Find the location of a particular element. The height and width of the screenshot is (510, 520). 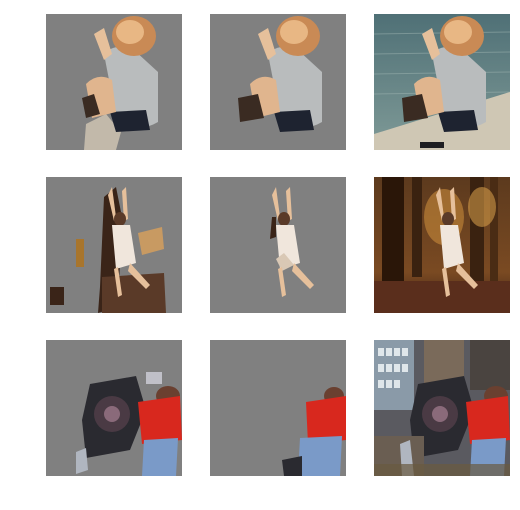

row1-masked-tight-image is located at coordinates (278, 82).